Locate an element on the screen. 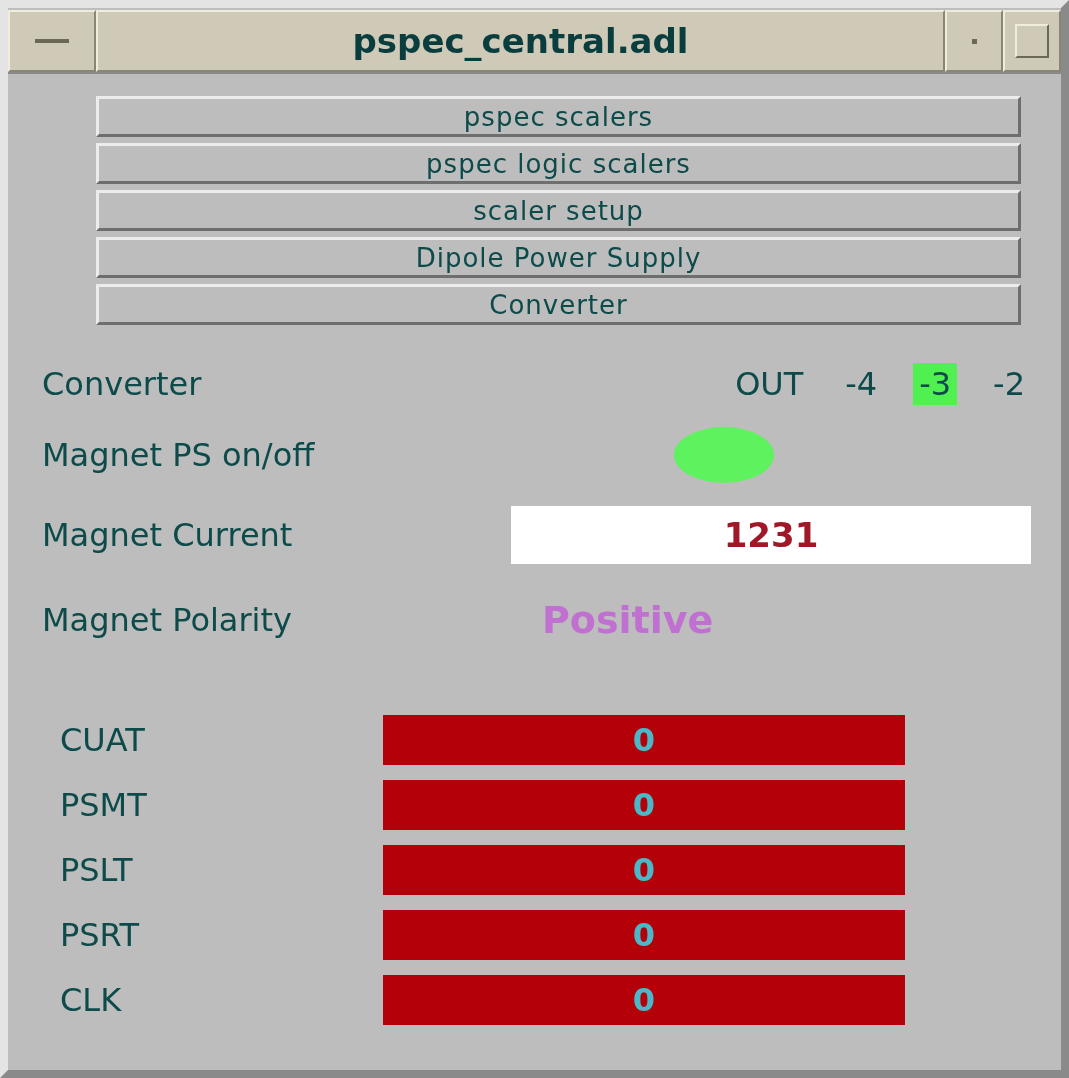  related-display-button: scaler setup is located at coordinates (558, 210).